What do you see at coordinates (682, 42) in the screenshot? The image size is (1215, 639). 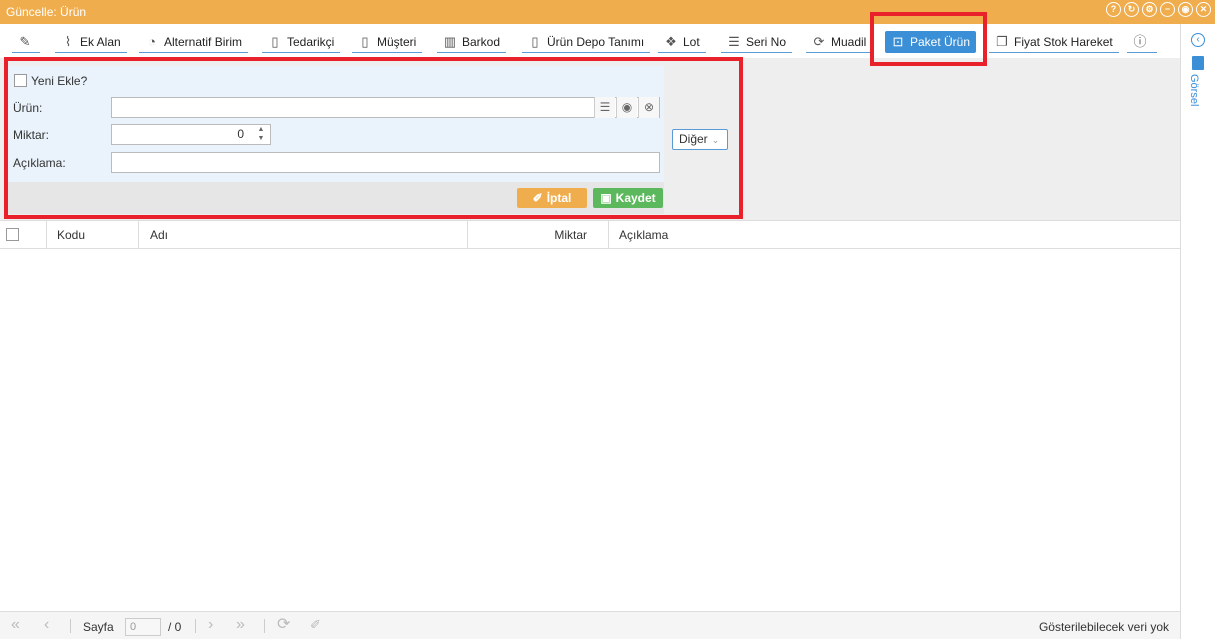 I see `tab-lot: ❖ Lot` at bounding box center [682, 42].